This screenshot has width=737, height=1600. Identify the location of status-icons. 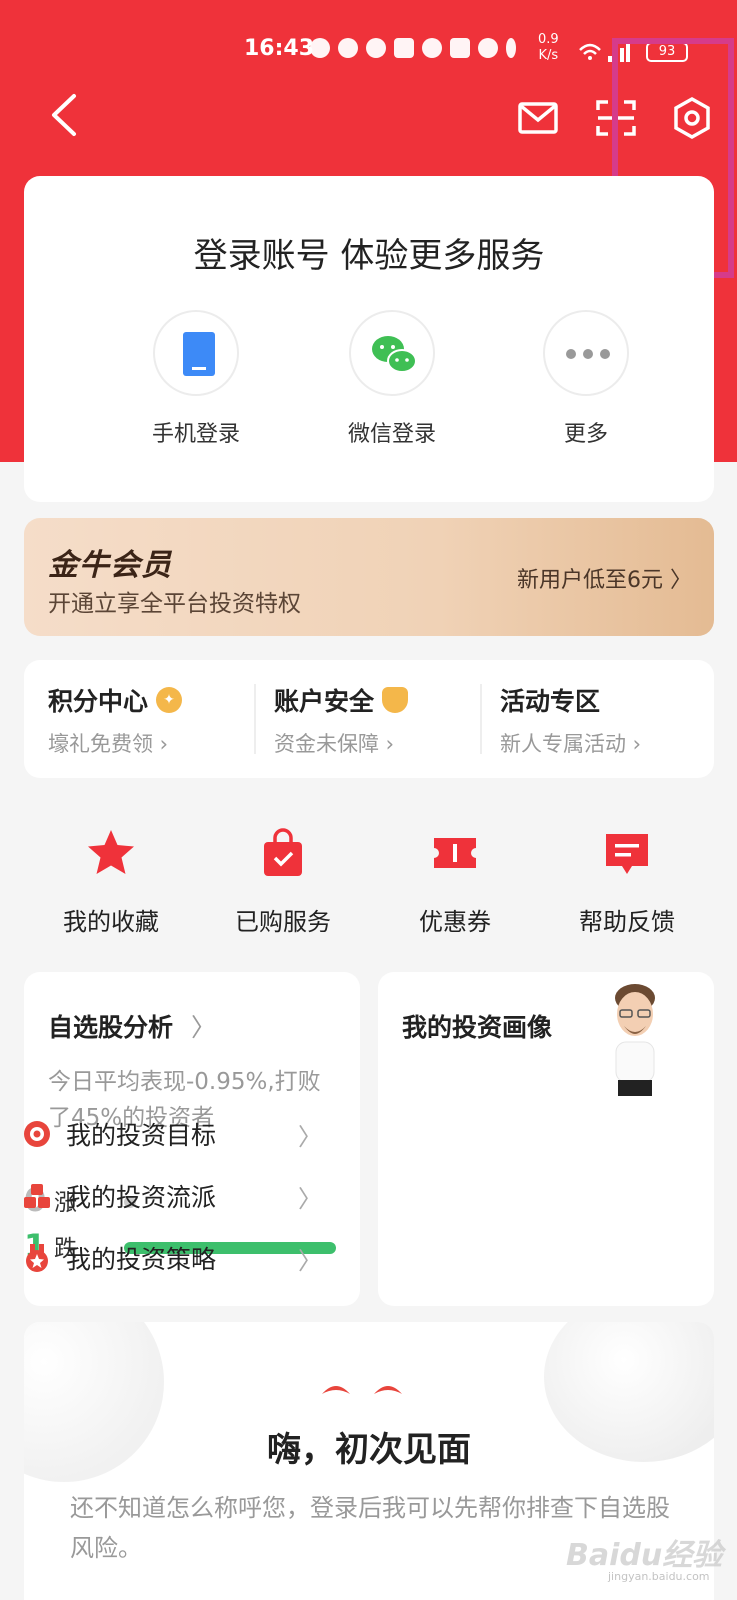
(413, 48).